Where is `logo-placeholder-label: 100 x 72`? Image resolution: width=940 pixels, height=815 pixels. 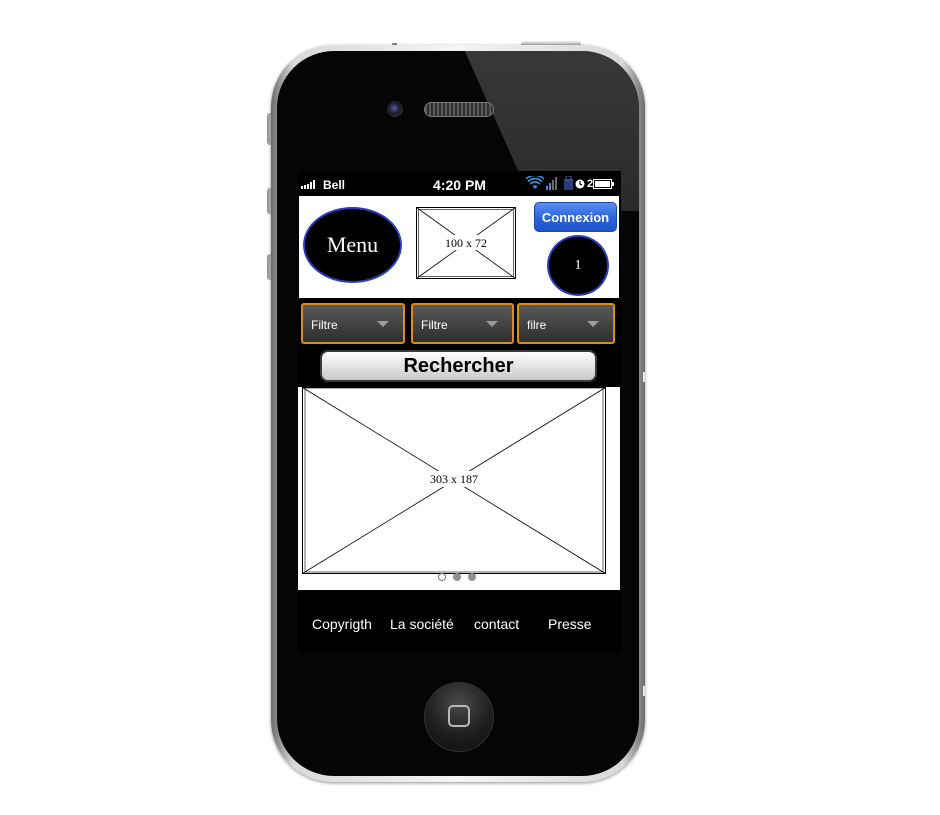 logo-placeholder-label: 100 x 72 is located at coordinates (466, 243).